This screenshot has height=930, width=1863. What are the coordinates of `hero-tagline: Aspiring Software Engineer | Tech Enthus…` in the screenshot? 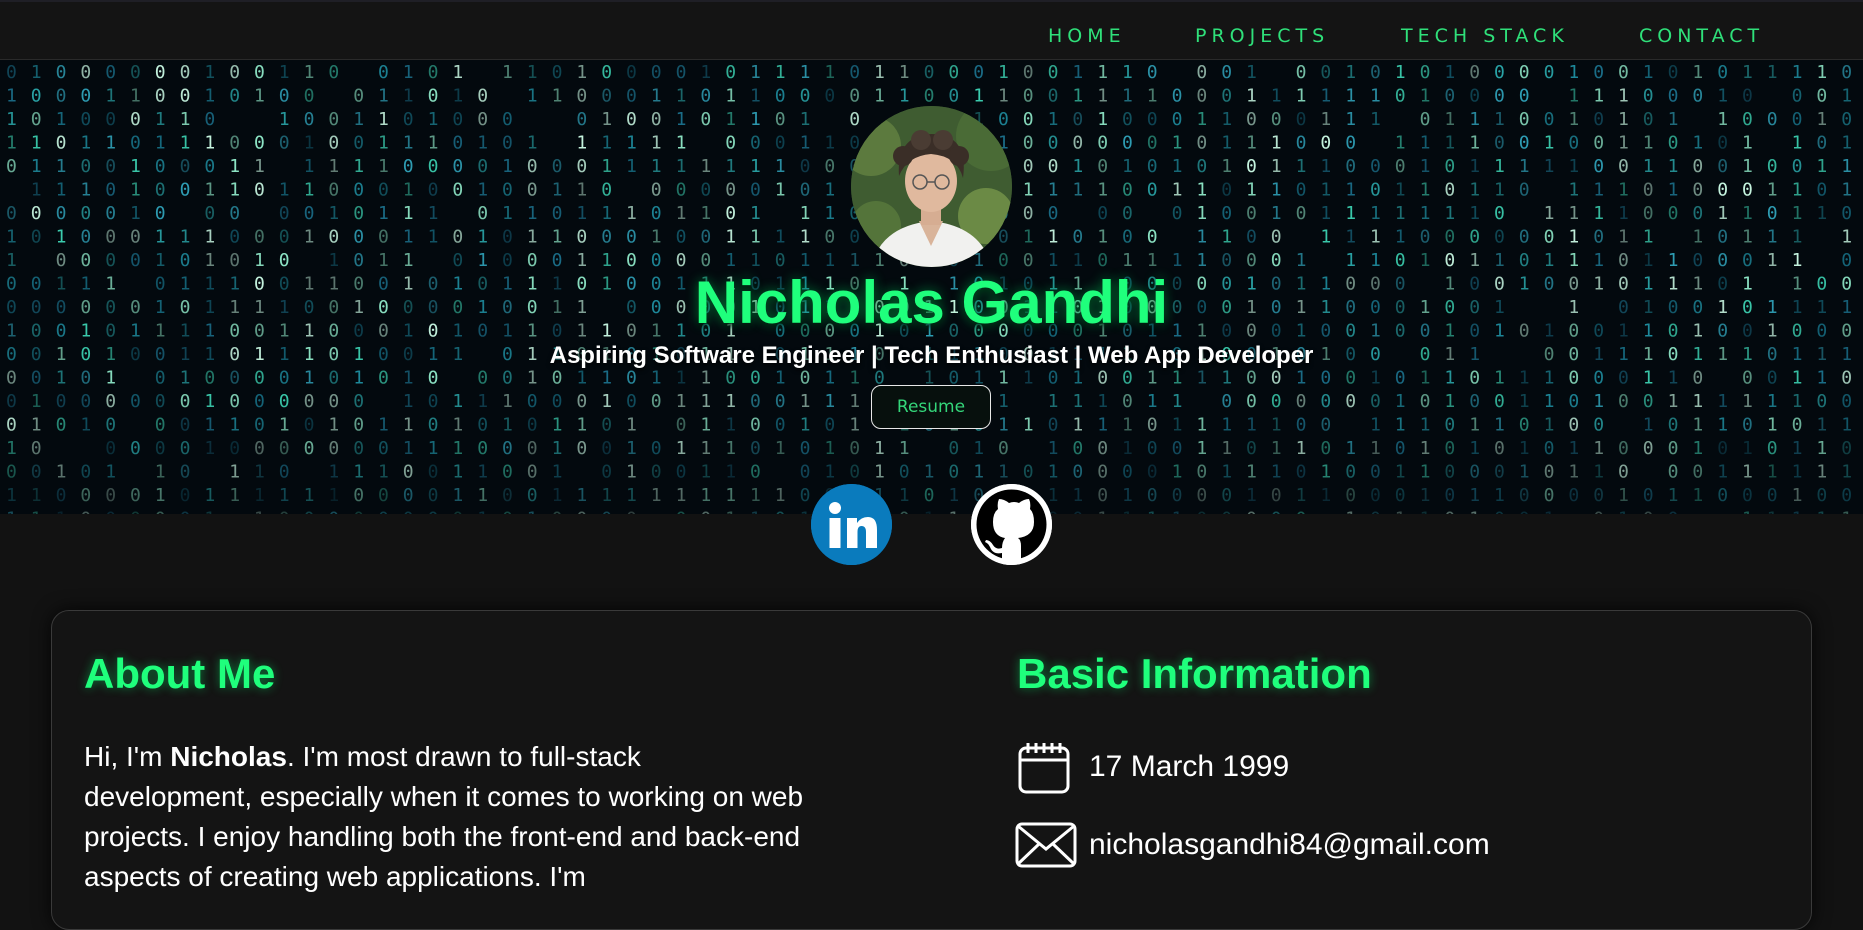 It's located at (931, 355).